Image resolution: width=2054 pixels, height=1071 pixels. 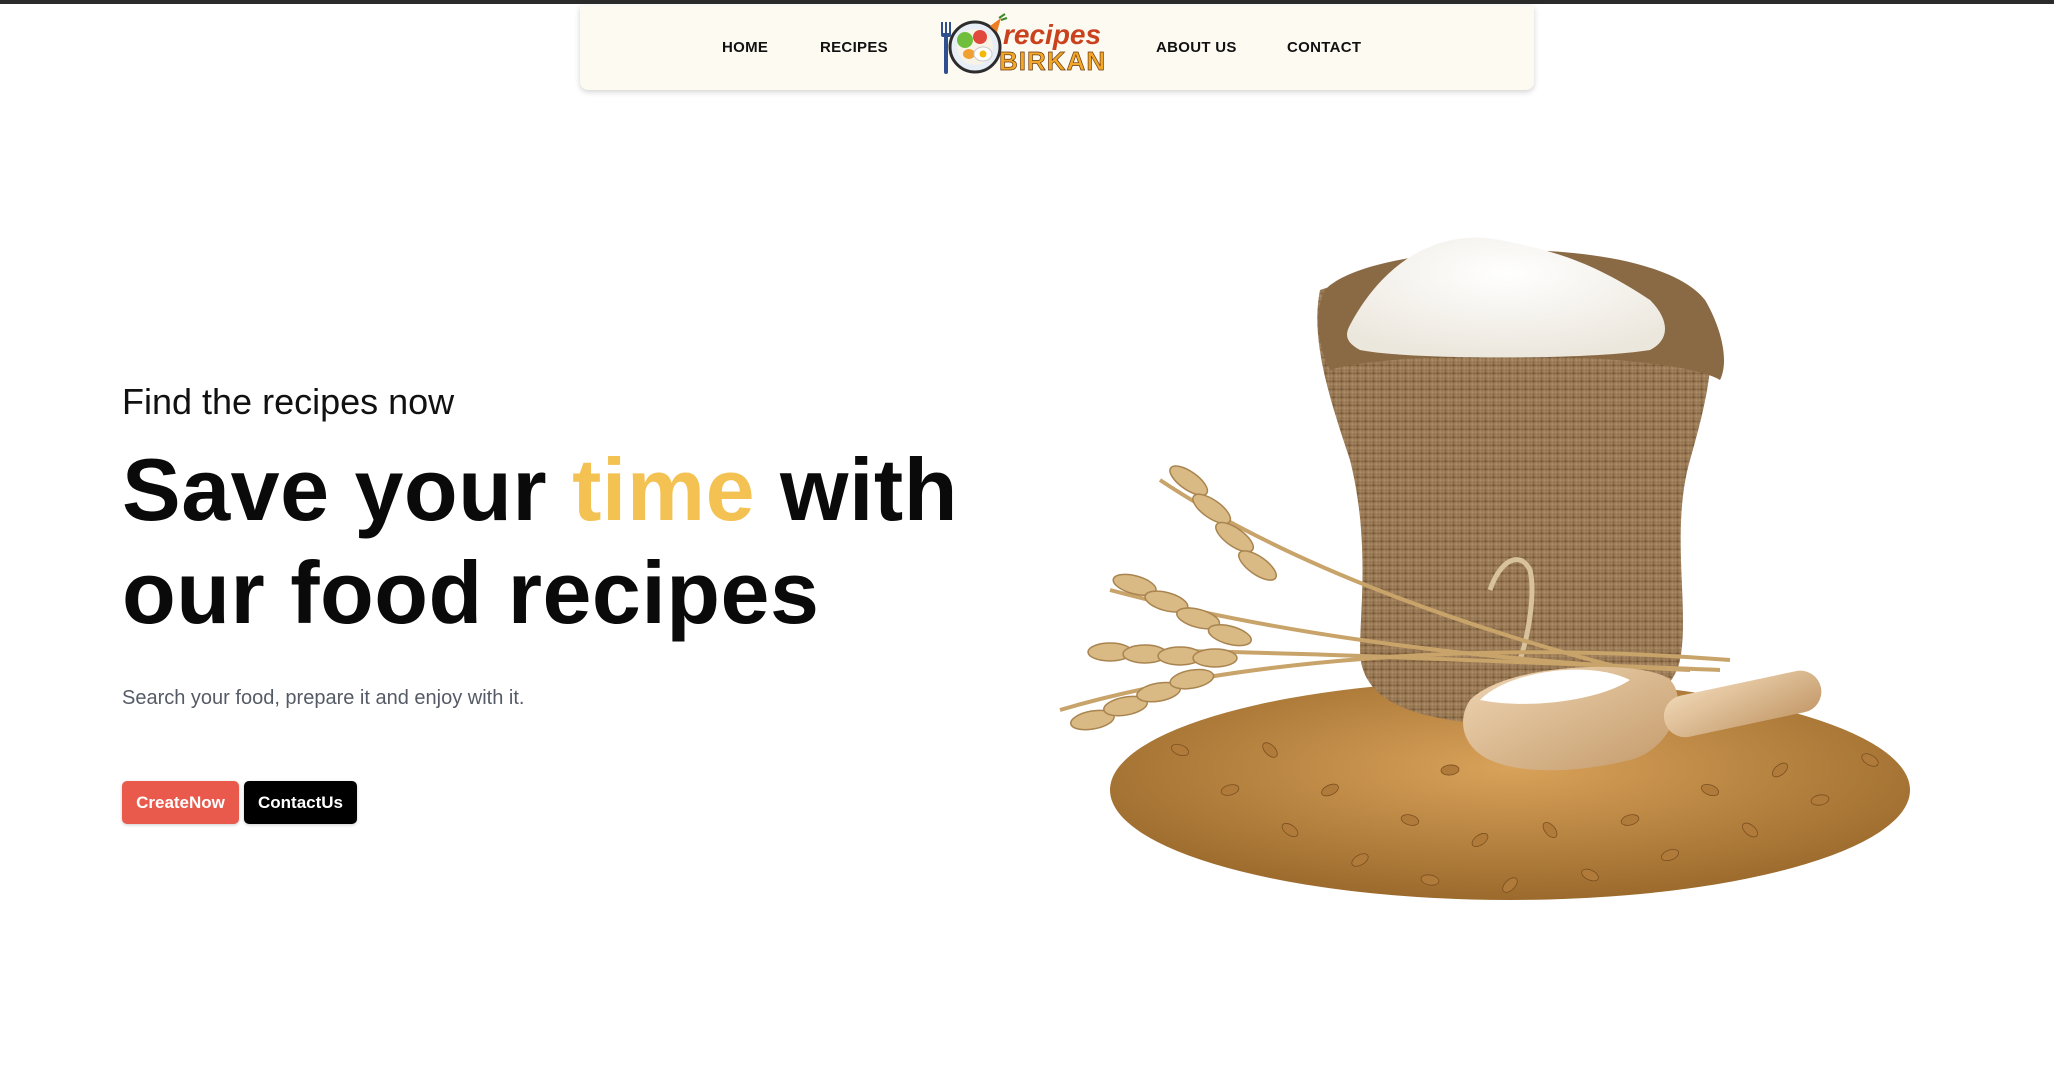 What do you see at coordinates (745, 47) in the screenshot?
I see `nav-home-link: HOME` at bounding box center [745, 47].